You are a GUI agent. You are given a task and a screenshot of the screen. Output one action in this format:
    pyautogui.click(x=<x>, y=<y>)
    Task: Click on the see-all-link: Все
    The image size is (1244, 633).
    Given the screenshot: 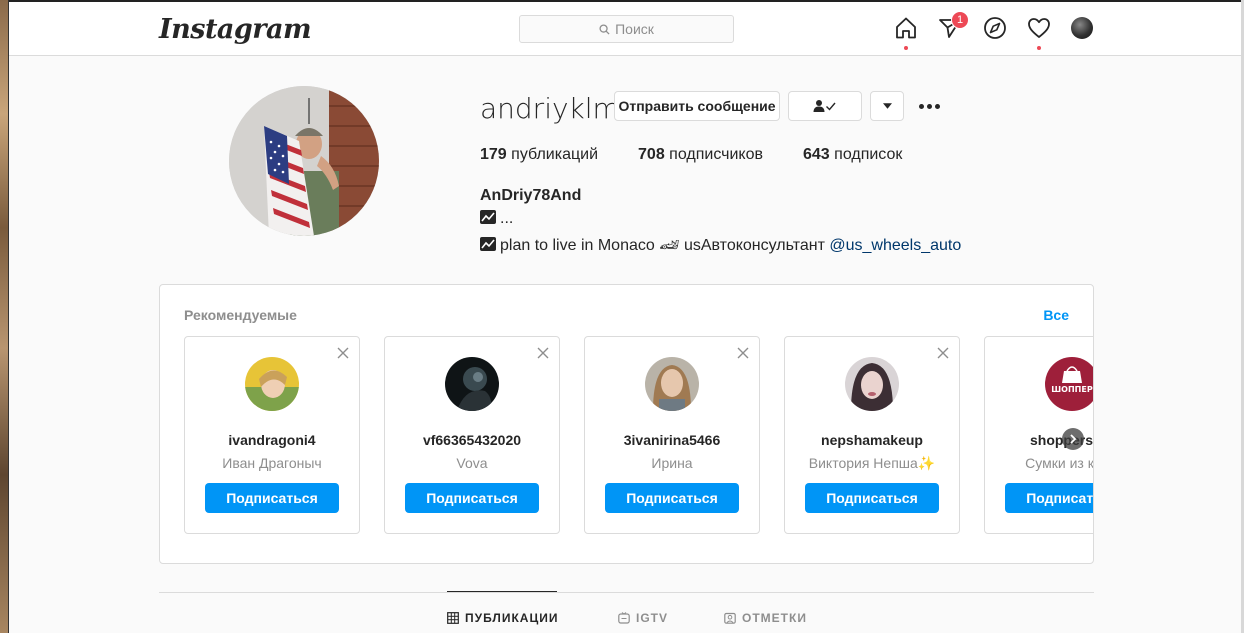 What is the action you would take?
    pyautogui.click(x=1056, y=315)
    